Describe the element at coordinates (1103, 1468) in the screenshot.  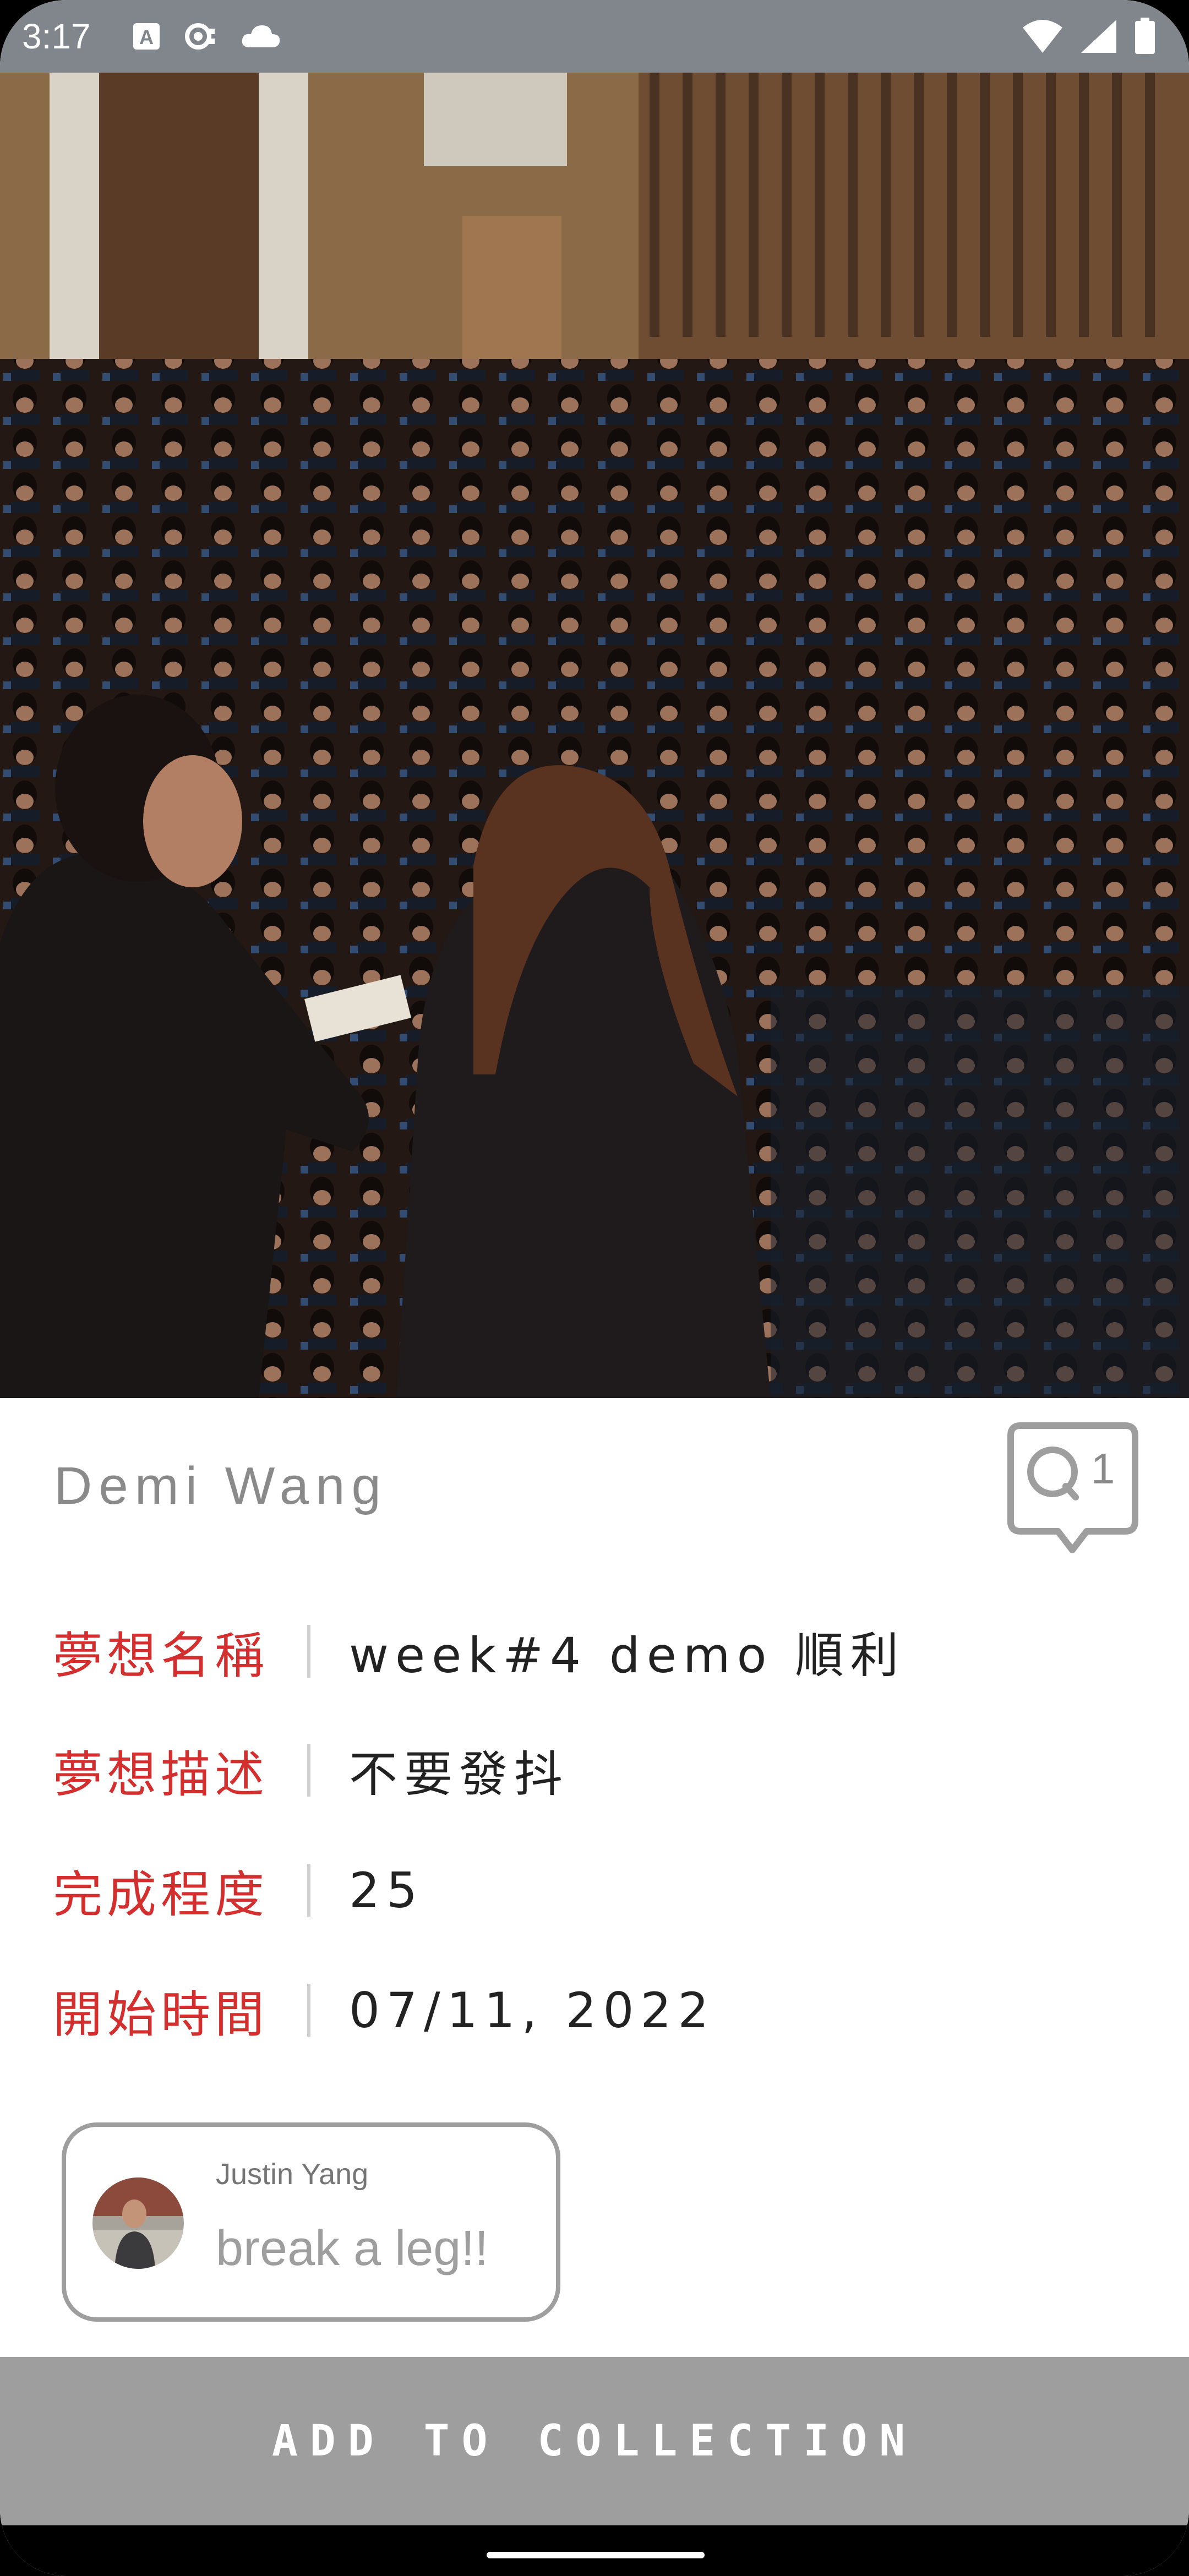
I see `comment-count: 1` at that location.